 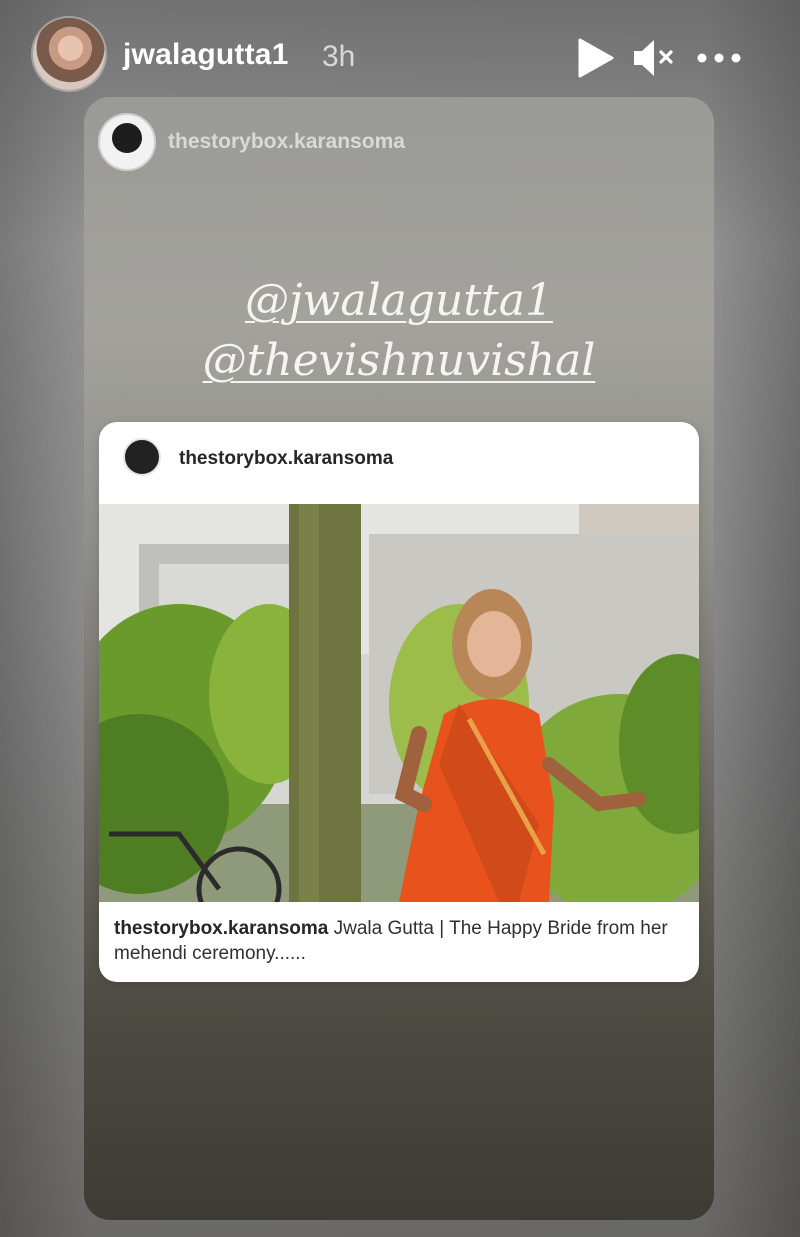 I want to click on post-avatar, so click(x=142, y=457).